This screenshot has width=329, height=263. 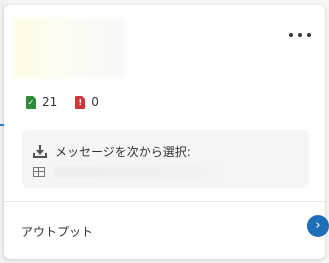 What do you see at coordinates (31, 102) in the screenshot?
I see `success-file-icon: ✓` at bounding box center [31, 102].